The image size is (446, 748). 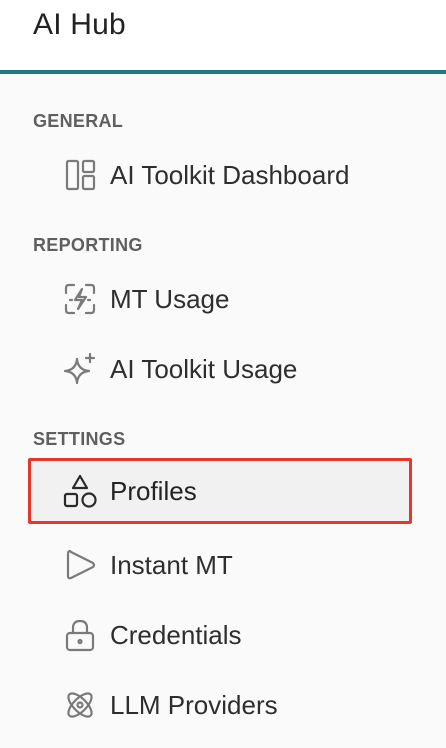 What do you see at coordinates (88, 245) in the screenshot?
I see `section-label-reporting: REPORTING` at bounding box center [88, 245].